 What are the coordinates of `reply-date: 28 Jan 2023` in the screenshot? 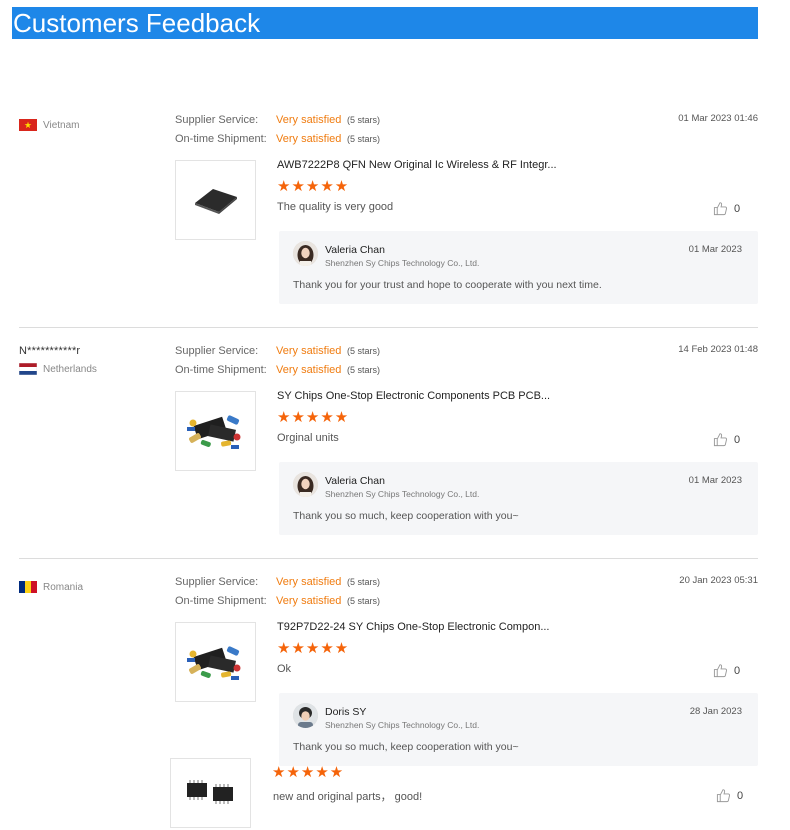 It's located at (715, 711).